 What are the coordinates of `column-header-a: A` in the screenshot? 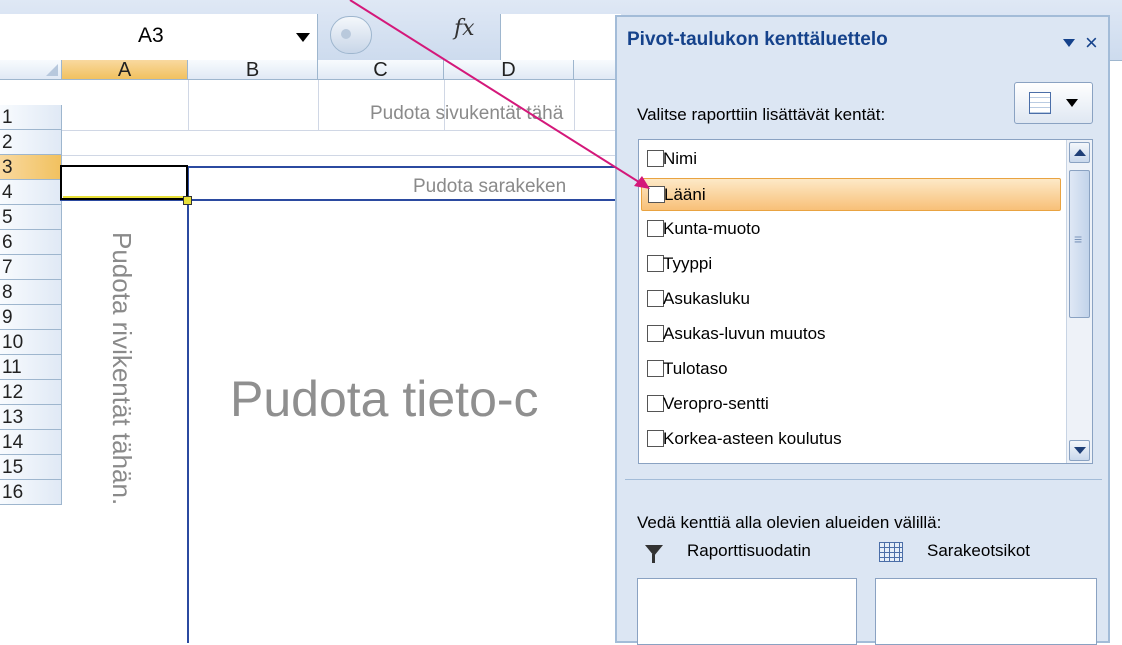 It's located at (125, 70).